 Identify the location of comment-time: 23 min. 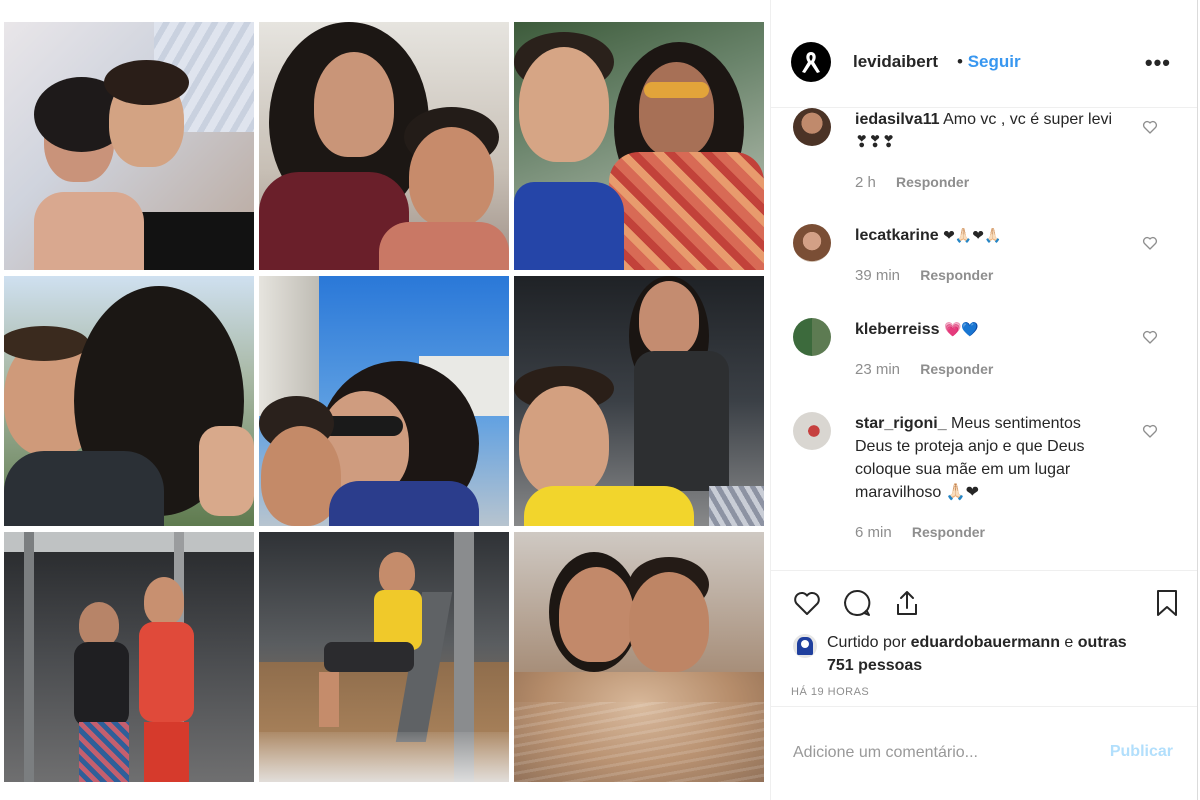
(877, 369).